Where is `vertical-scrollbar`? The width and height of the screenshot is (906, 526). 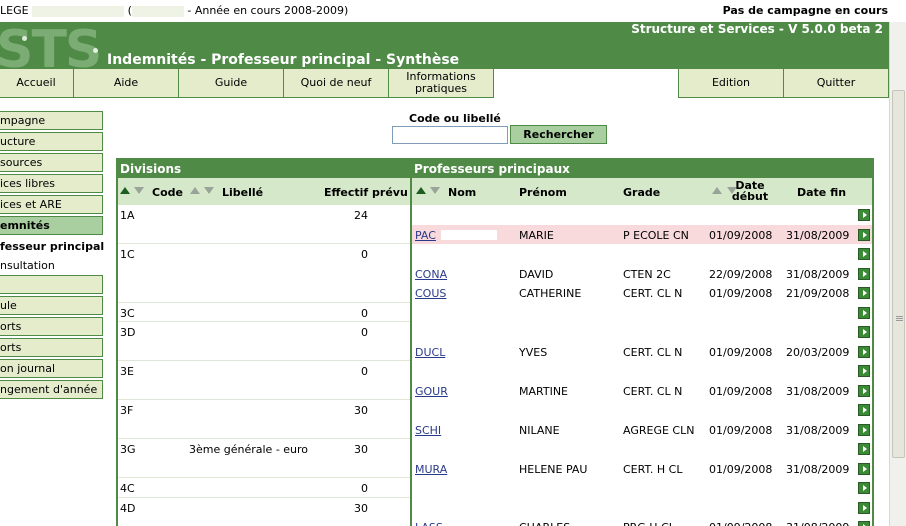
vertical-scrollbar is located at coordinates (897, 274).